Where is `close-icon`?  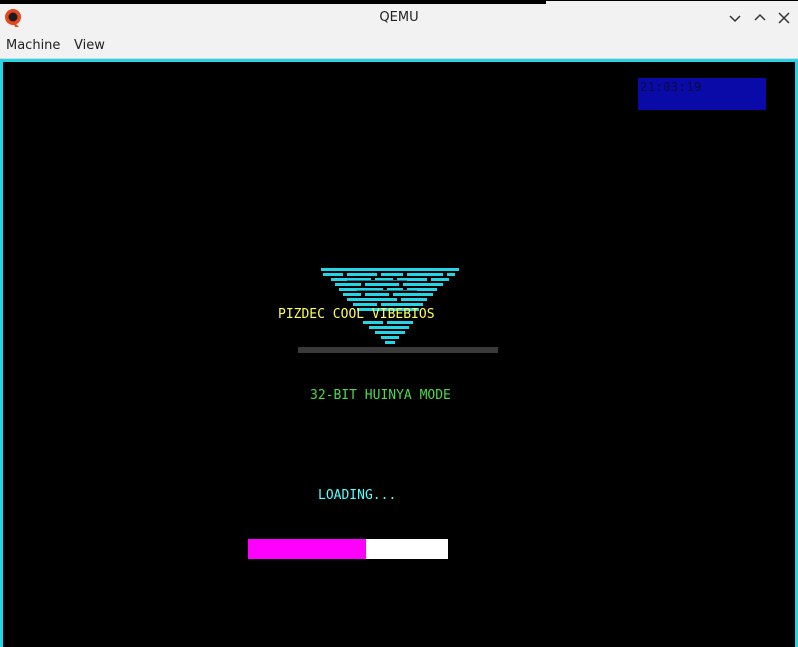
close-icon is located at coordinates (784, 18).